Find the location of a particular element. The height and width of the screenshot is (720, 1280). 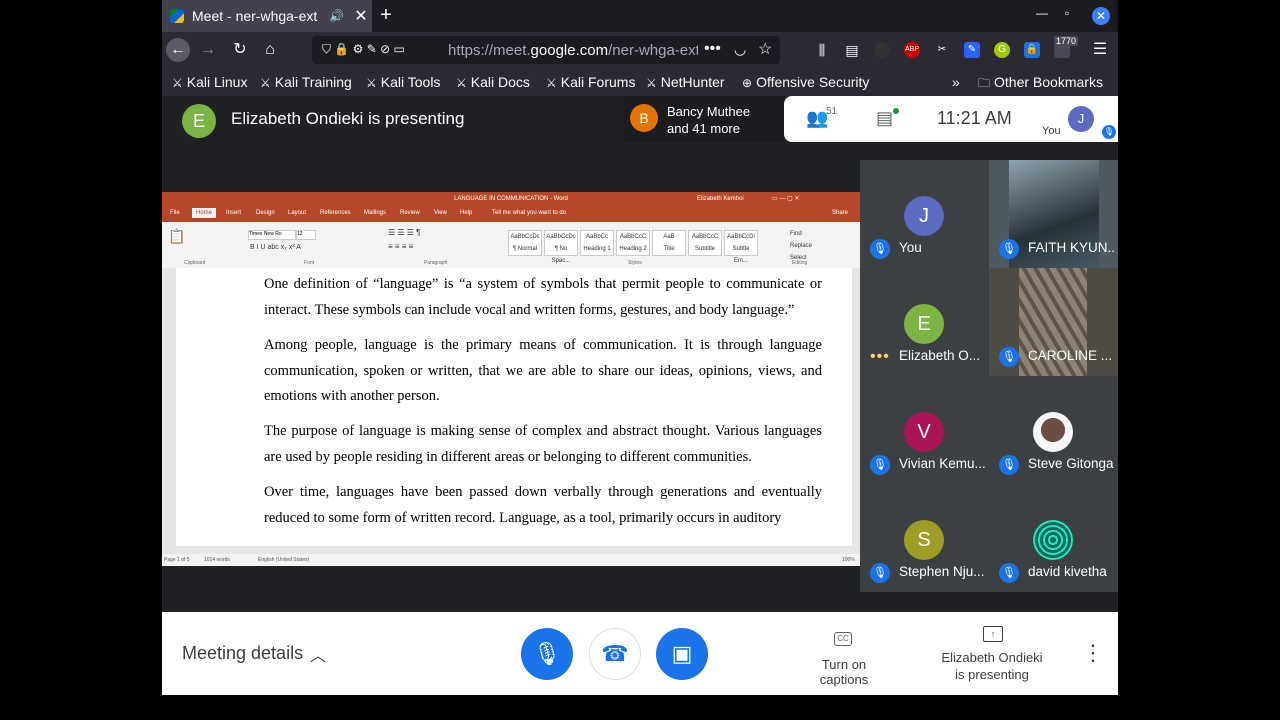

forward-icon: → is located at coordinates (208, 50).